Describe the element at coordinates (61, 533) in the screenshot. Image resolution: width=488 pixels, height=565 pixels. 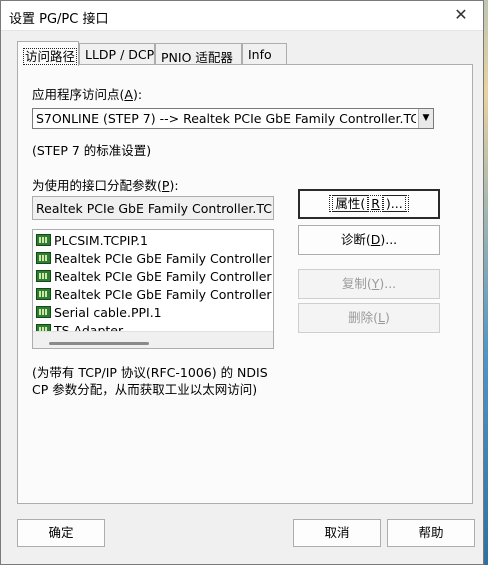
I see `ok-button: 确定` at that location.